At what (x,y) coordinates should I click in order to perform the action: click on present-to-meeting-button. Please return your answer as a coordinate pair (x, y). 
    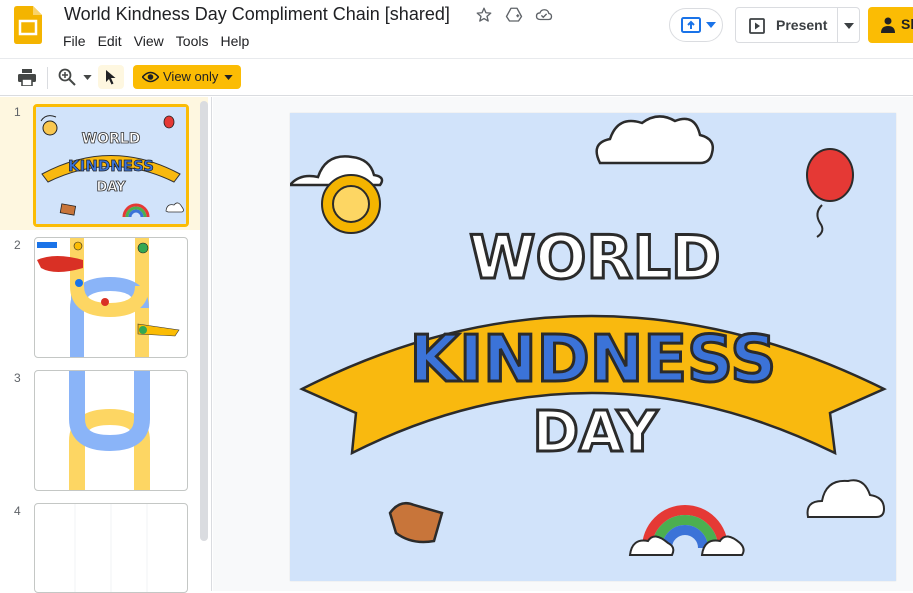
    Looking at the image, I should click on (696, 25).